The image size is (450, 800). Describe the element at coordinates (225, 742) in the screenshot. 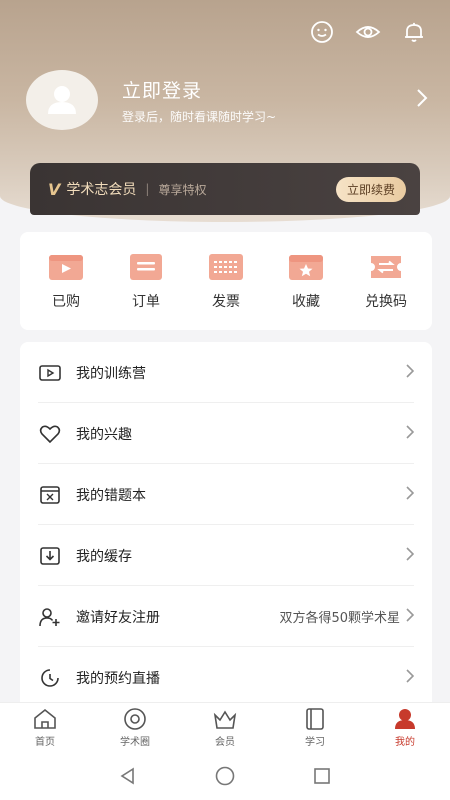

I see `tab-label: 会员` at that location.